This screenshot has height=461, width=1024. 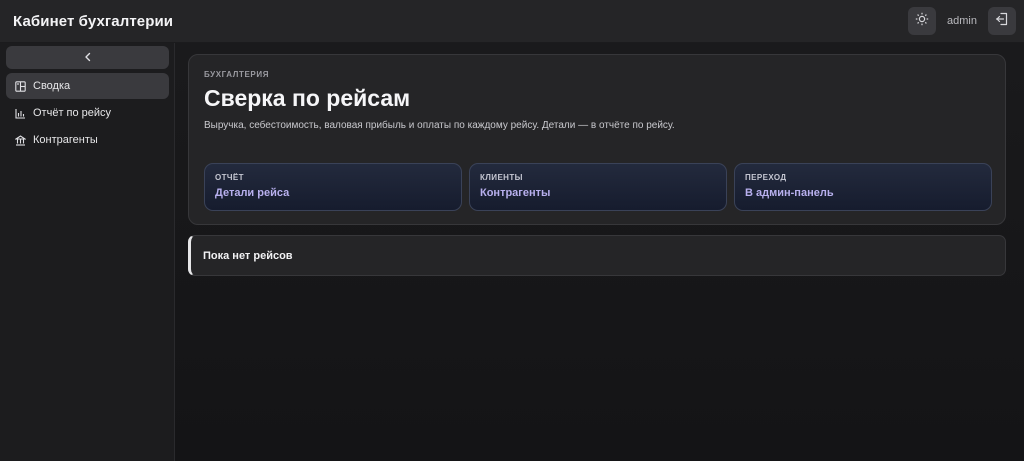 I want to click on card-contractors: КЛИЕНТЫ Контрагенты, so click(x=598, y=187).